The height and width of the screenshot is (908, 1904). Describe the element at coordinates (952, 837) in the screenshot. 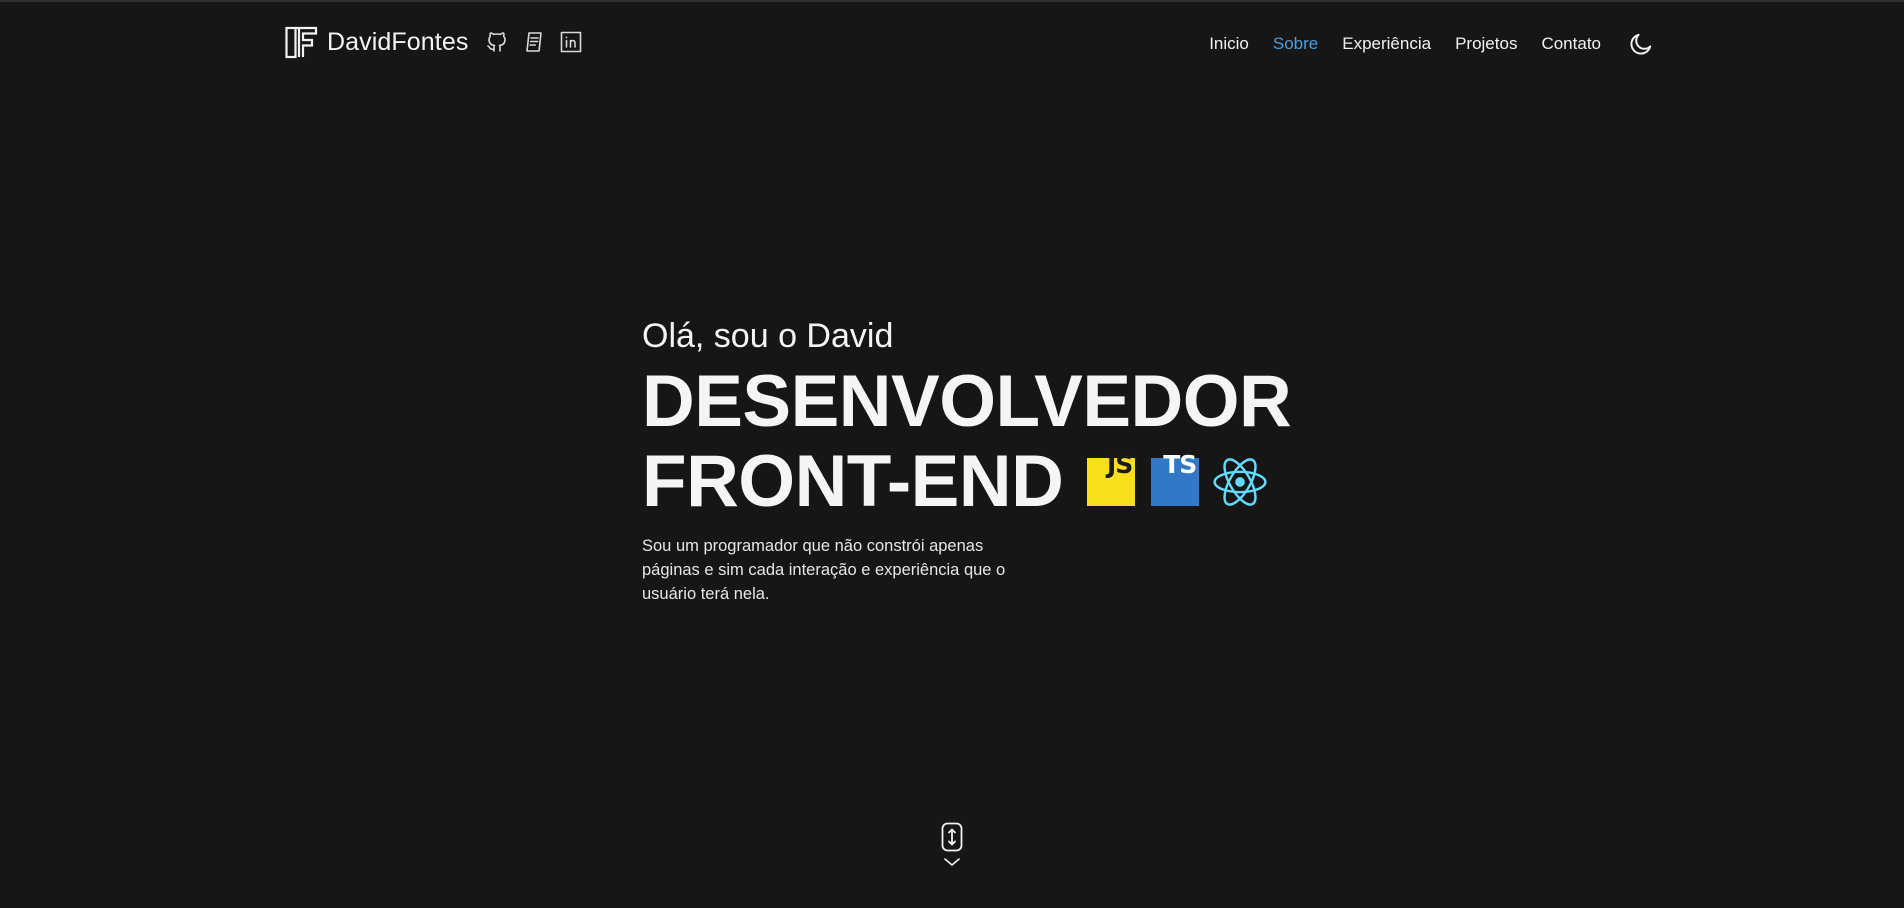

I see `mouse-scroll-icon` at that location.